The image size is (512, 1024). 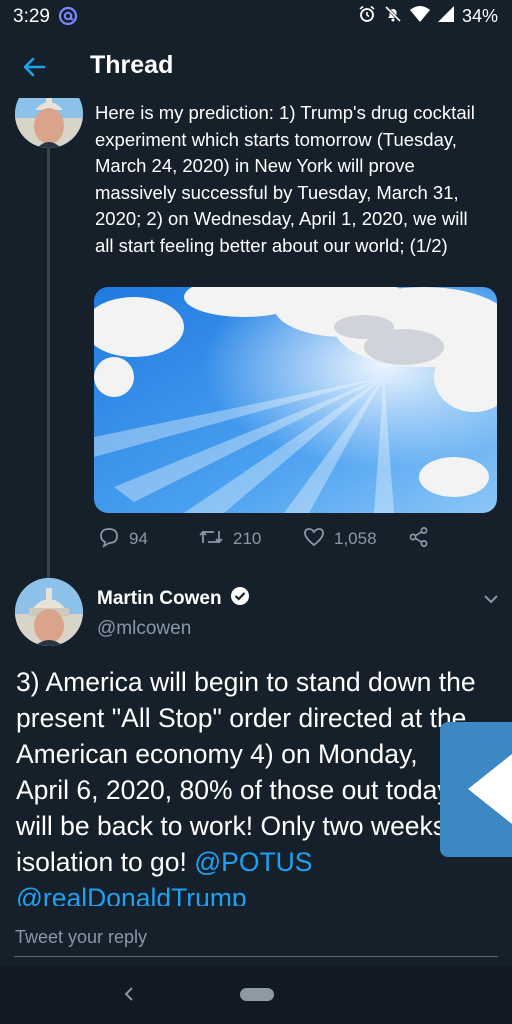 I want to click on notifications-off-icon, so click(x=393, y=16).